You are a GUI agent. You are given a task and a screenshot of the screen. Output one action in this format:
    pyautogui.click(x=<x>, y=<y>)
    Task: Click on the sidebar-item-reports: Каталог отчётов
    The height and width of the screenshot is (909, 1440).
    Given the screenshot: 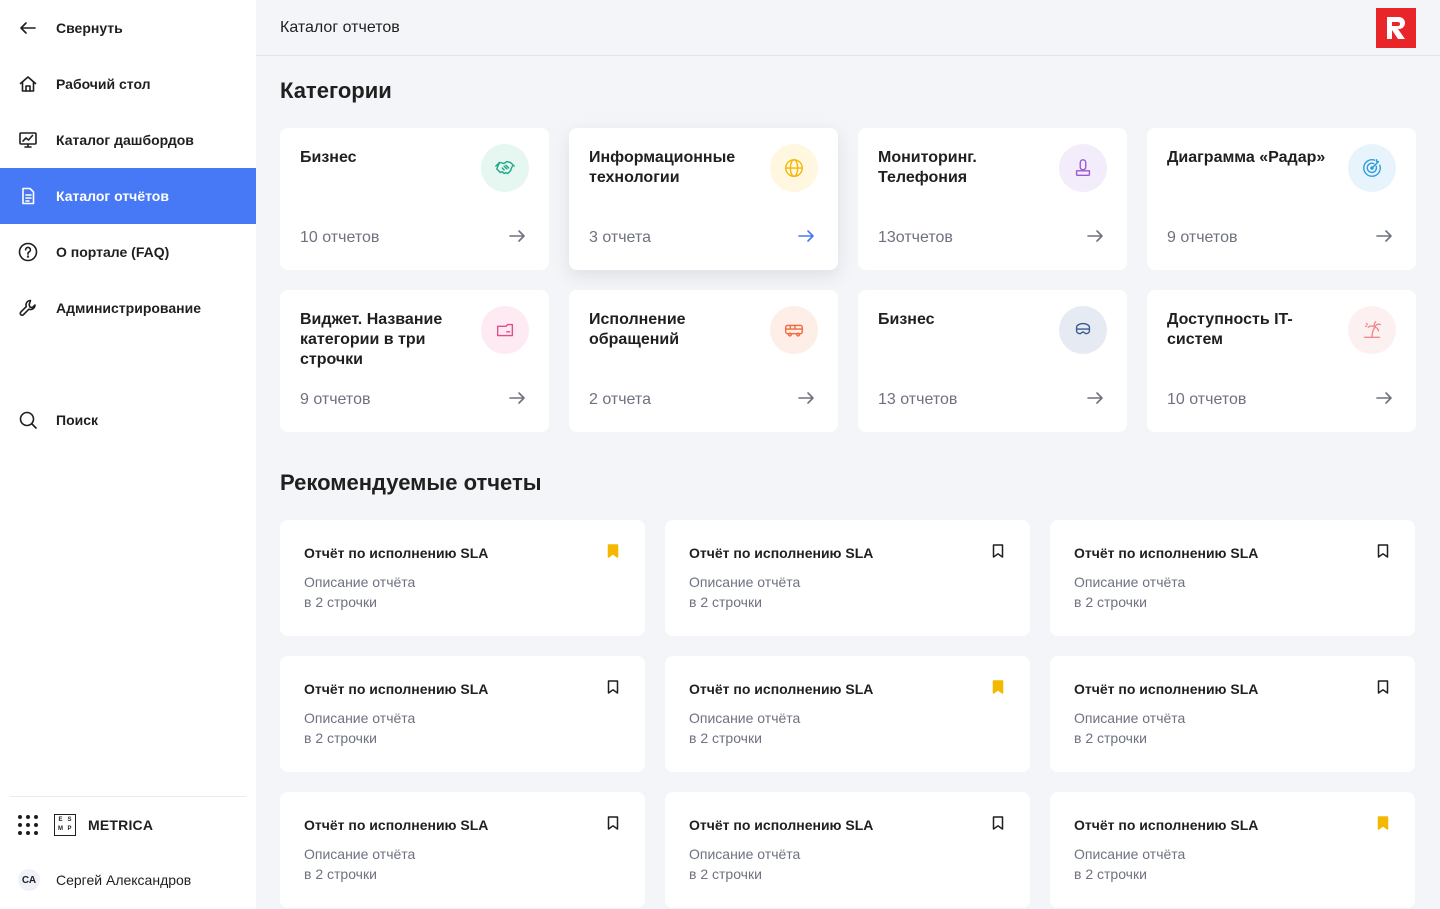 What is the action you would take?
    pyautogui.click(x=128, y=196)
    